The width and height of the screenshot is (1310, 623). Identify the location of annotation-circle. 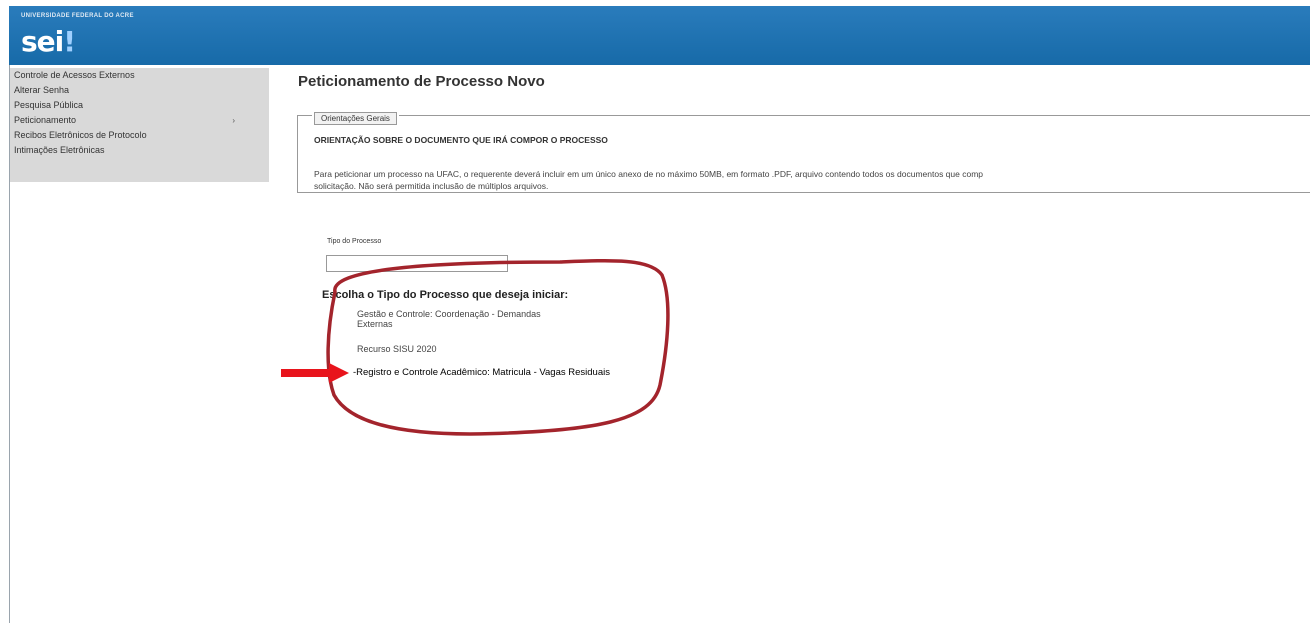
(498, 347).